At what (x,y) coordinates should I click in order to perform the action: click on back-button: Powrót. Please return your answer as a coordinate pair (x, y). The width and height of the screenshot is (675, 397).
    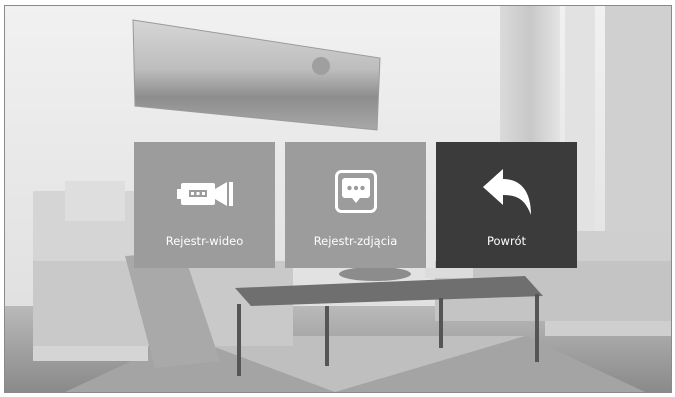
    Looking at the image, I should click on (506, 205).